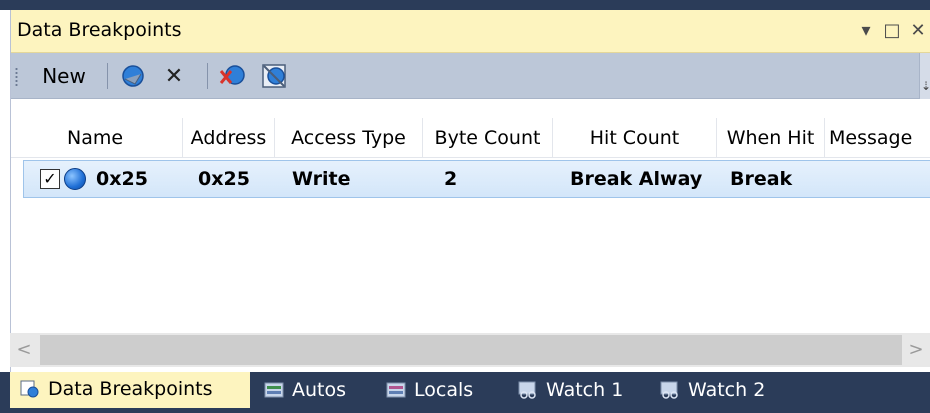 The image size is (930, 413). I want to click on cell-message, so click(883, 179).